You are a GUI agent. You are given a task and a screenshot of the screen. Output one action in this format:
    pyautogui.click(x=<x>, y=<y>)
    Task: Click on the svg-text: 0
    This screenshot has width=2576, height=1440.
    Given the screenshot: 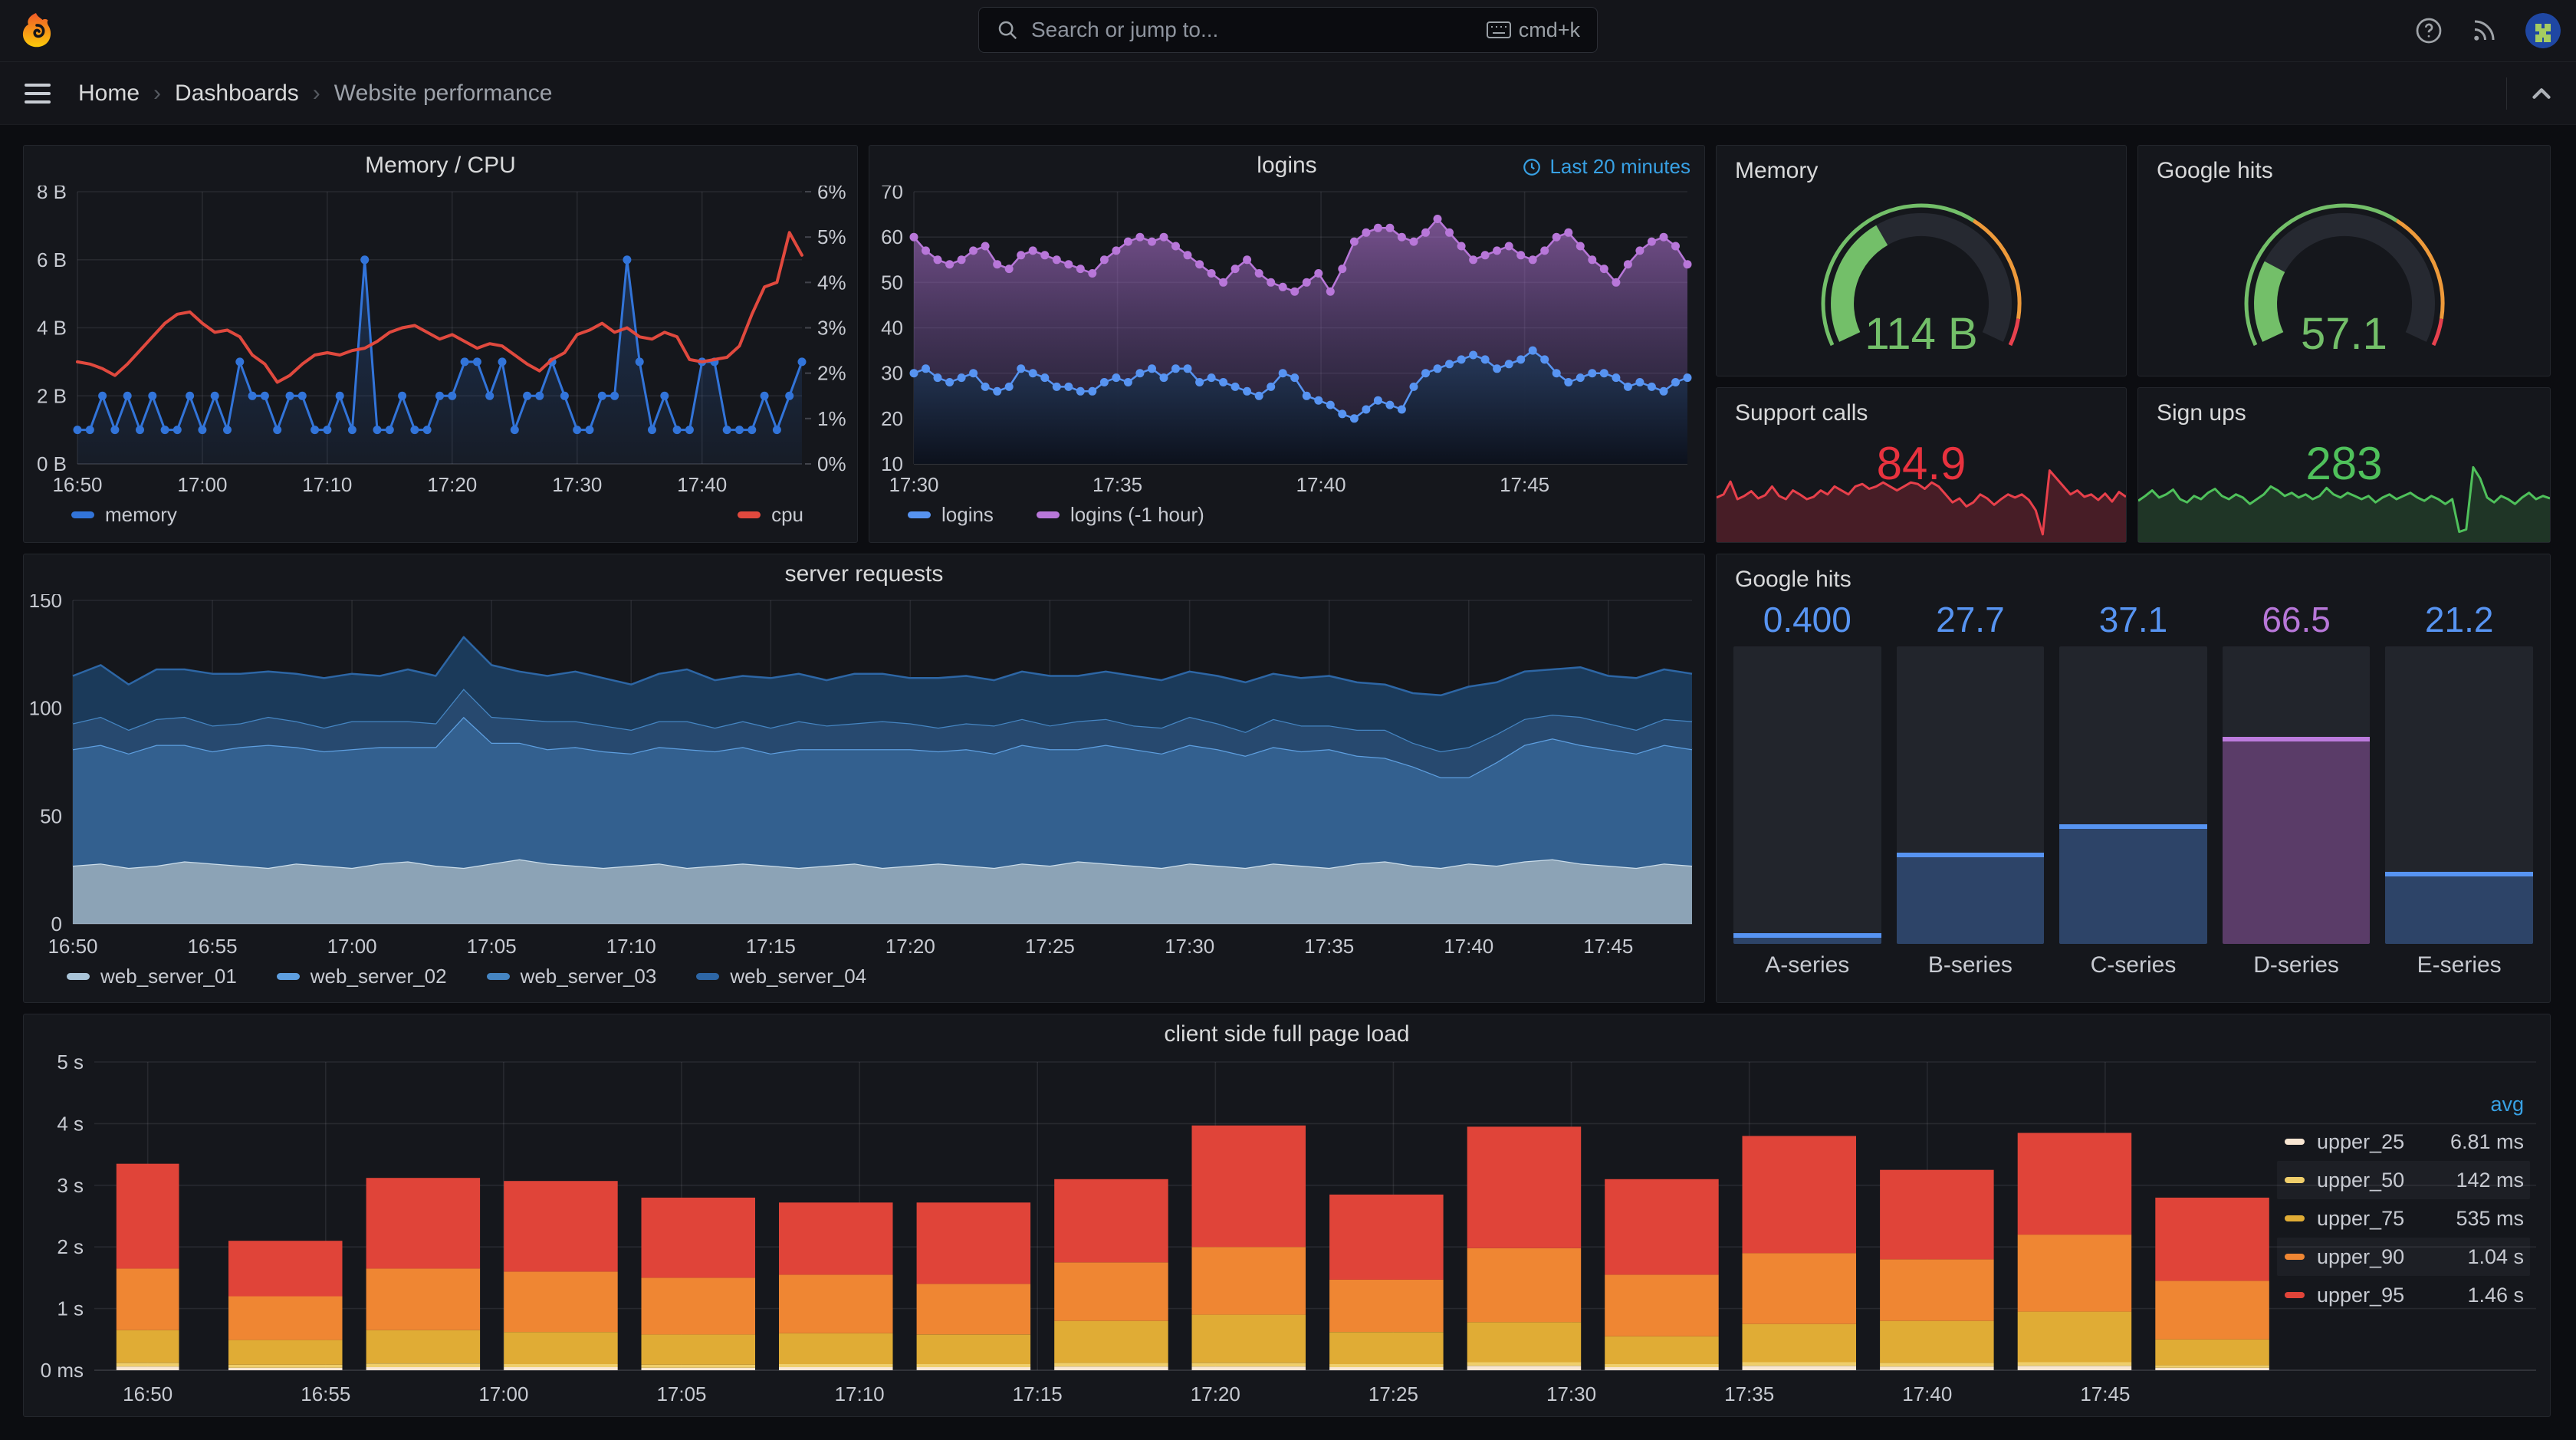 What is the action you would take?
    pyautogui.click(x=57, y=923)
    